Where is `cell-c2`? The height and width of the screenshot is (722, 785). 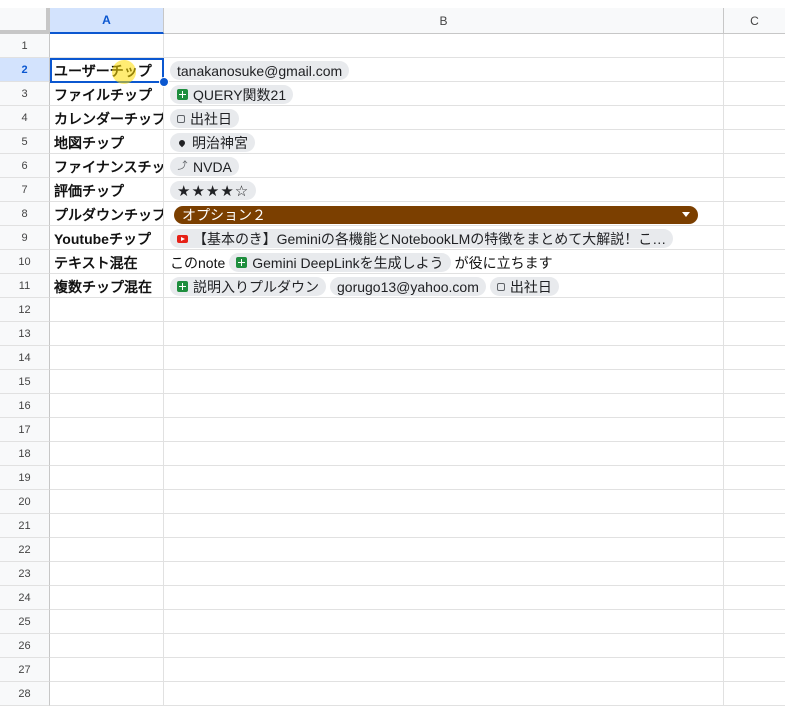
cell-c2 is located at coordinates (754, 70).